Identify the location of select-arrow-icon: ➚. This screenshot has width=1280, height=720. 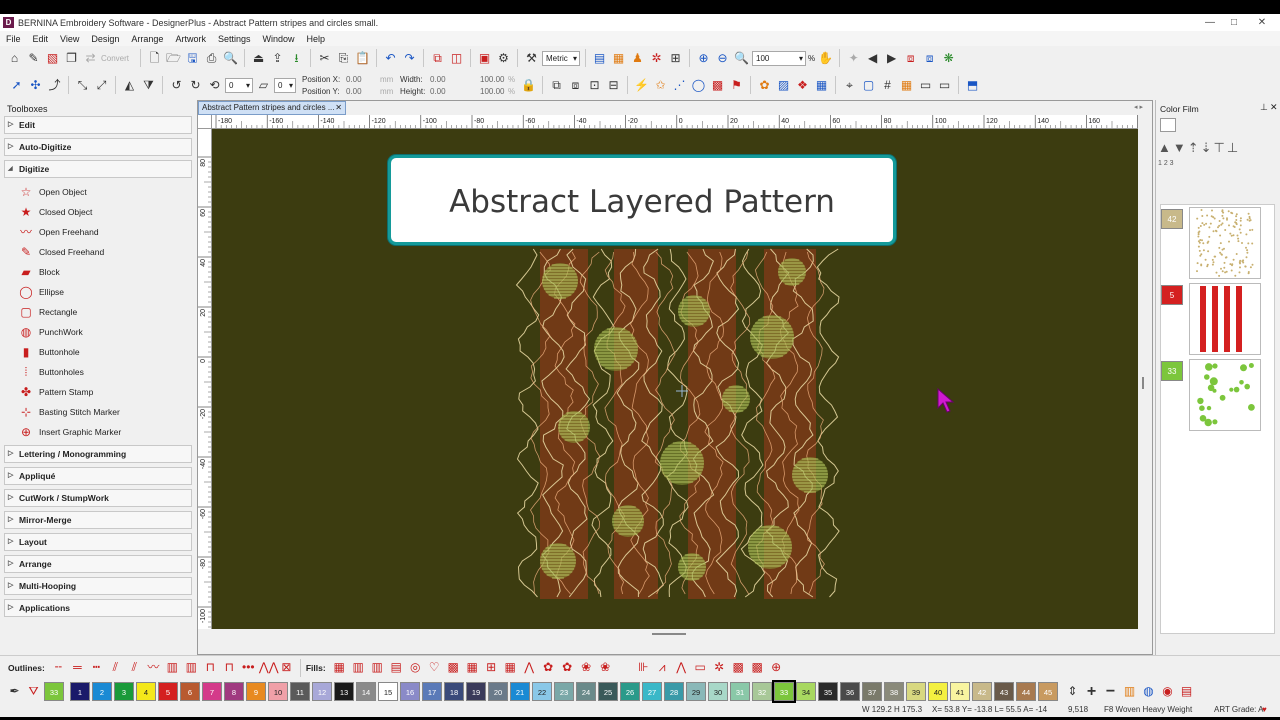
(16, 85).